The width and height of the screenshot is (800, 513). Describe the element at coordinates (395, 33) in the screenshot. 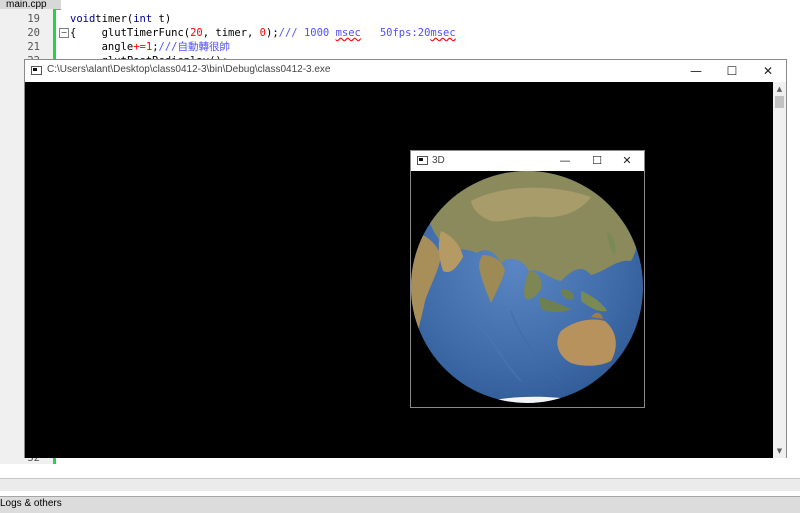

I see `code-token: 50fps:20` at that location.